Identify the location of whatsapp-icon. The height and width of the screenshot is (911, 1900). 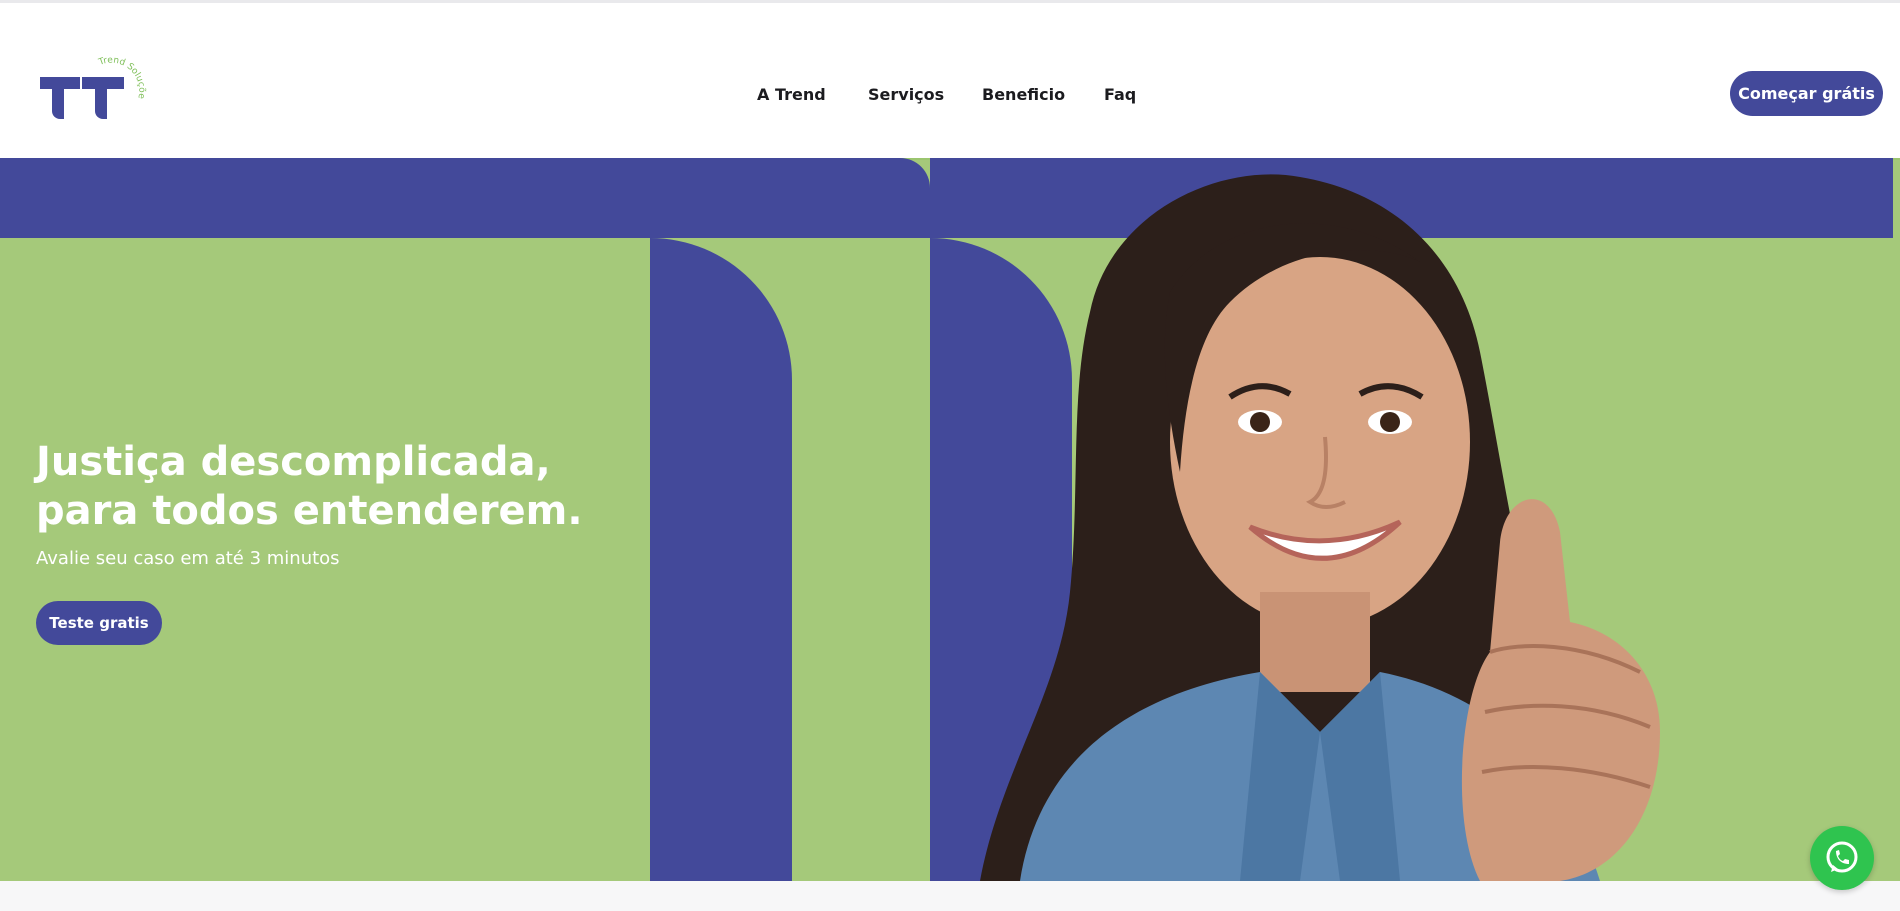
(1842, 857).